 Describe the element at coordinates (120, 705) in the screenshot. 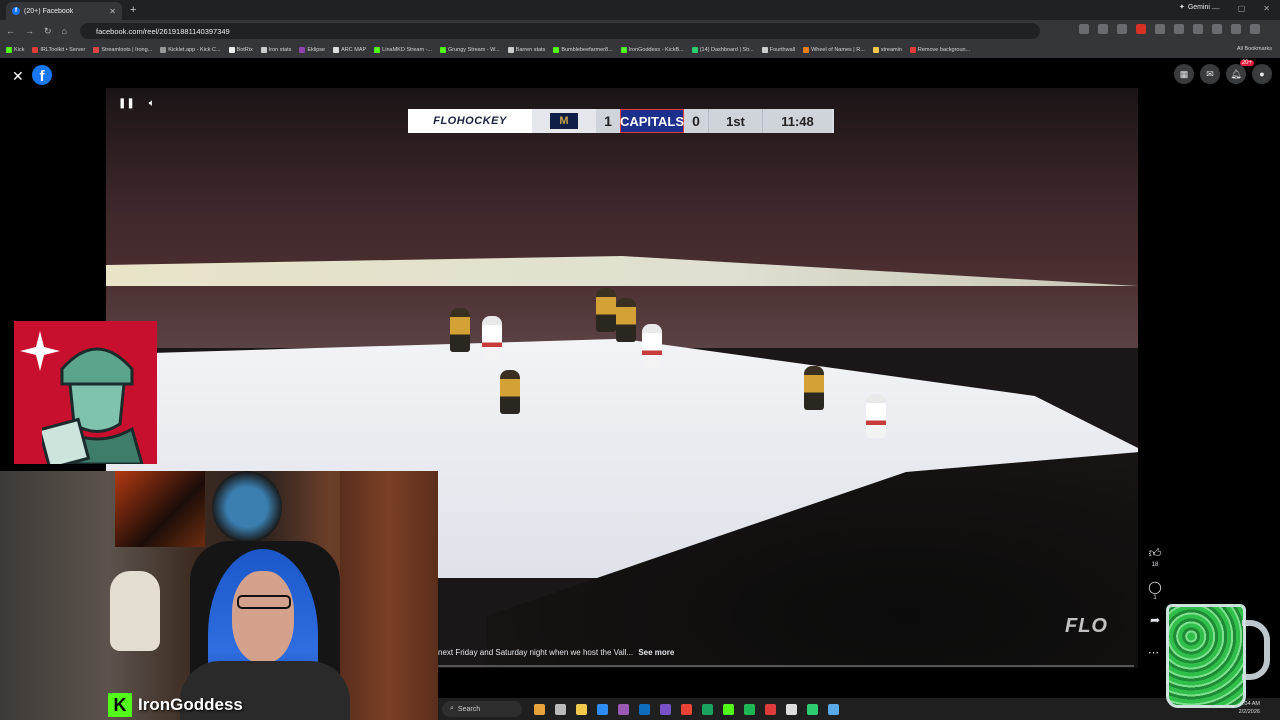

I see `kick-logo-icon: K` at that location.